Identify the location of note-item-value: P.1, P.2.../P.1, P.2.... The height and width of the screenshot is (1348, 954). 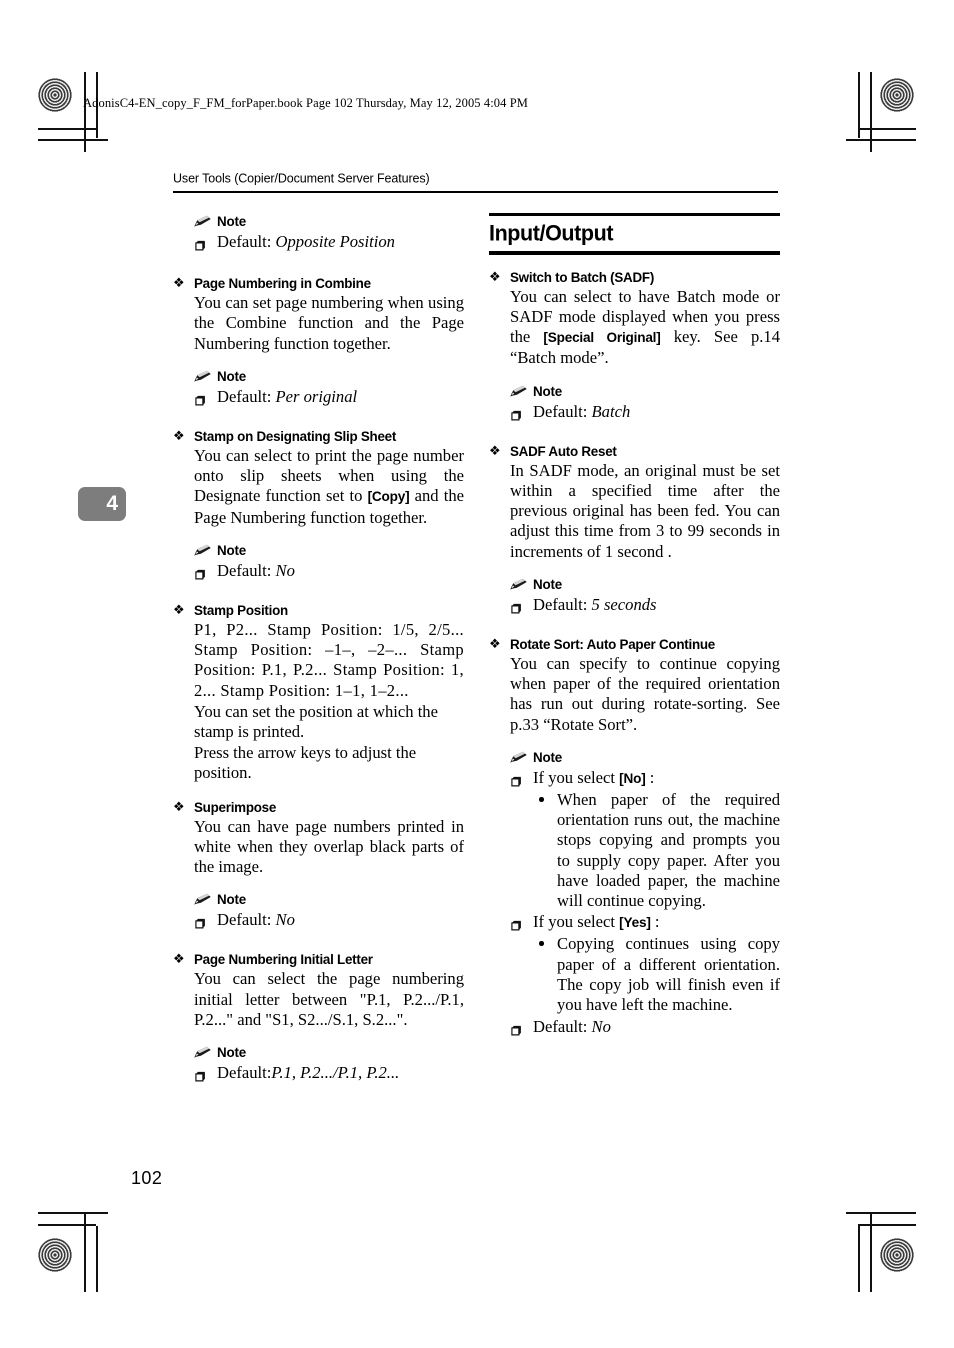
(335, 1073).